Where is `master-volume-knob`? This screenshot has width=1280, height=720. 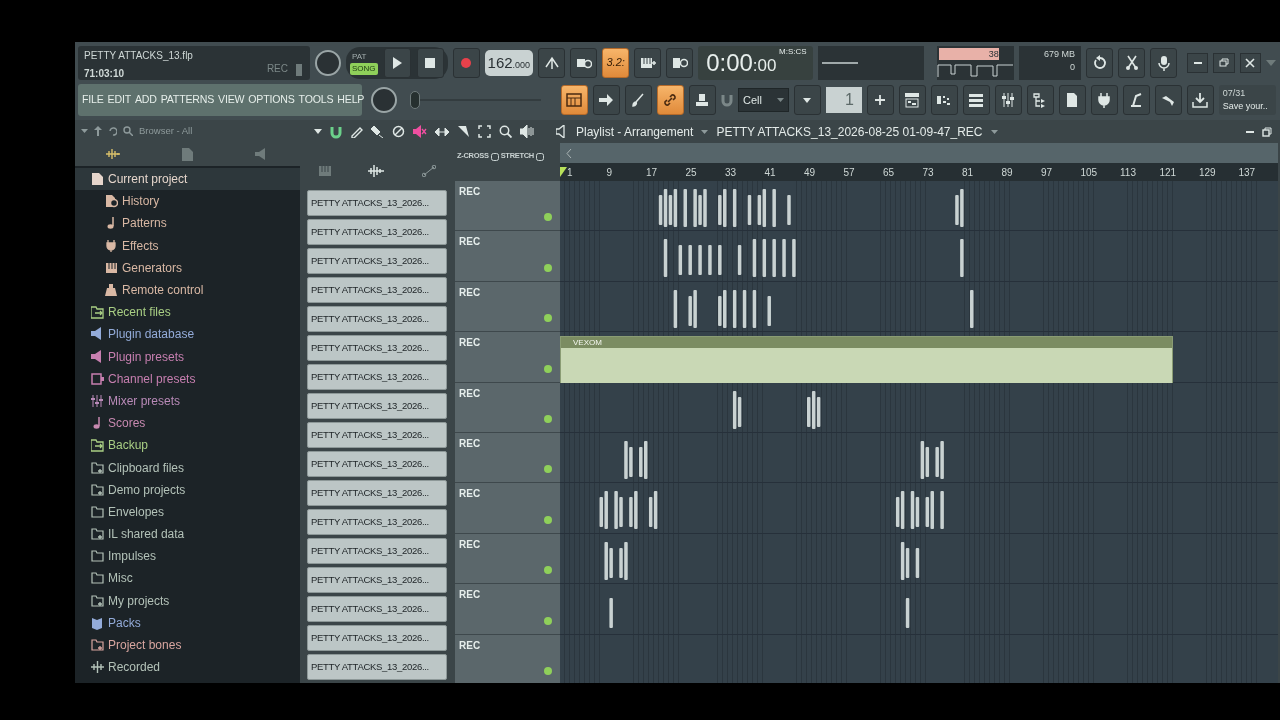
master-volume-knob is located at coordinates (328, 62).